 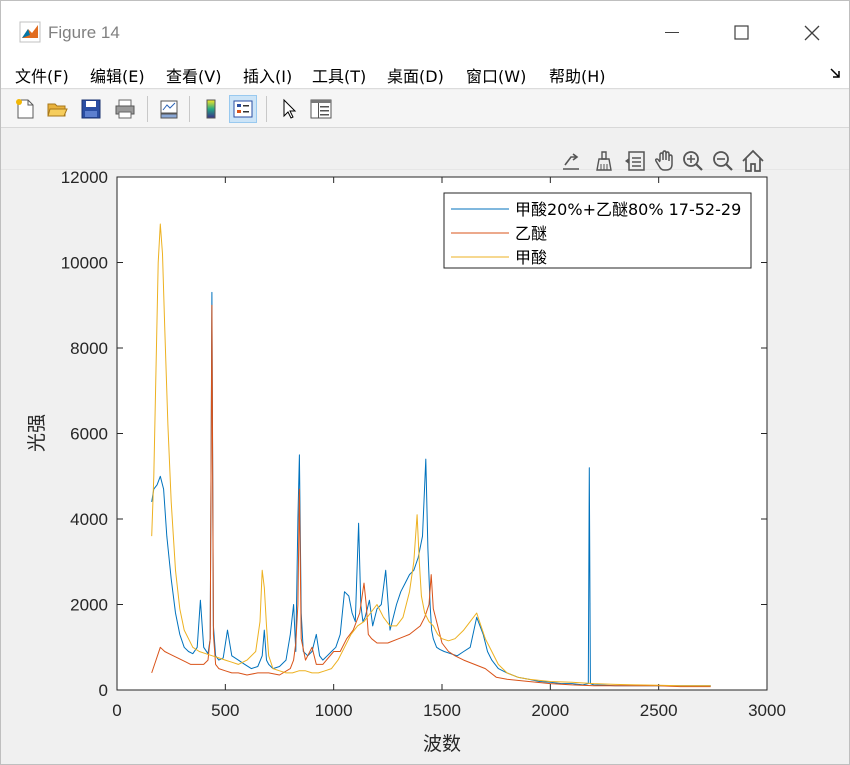 I want to click on x-tick-labels: 0 500 1000 1500 2000 2500 3000, so click(x=449, y=710).